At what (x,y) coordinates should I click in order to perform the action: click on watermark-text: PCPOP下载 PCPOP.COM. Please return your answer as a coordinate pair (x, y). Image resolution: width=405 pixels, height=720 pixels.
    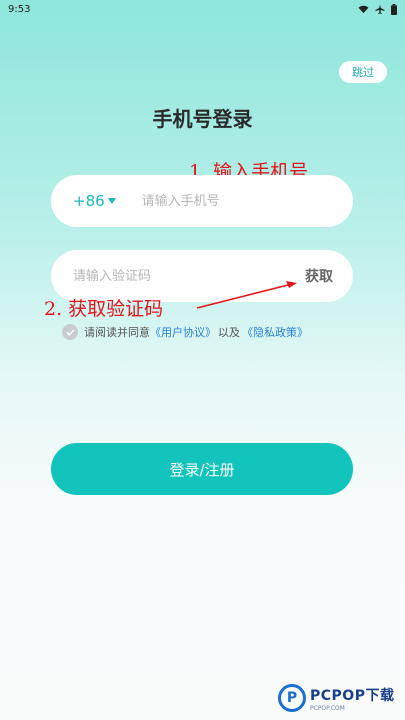
    Looking at the image, I should click on (352, 698).